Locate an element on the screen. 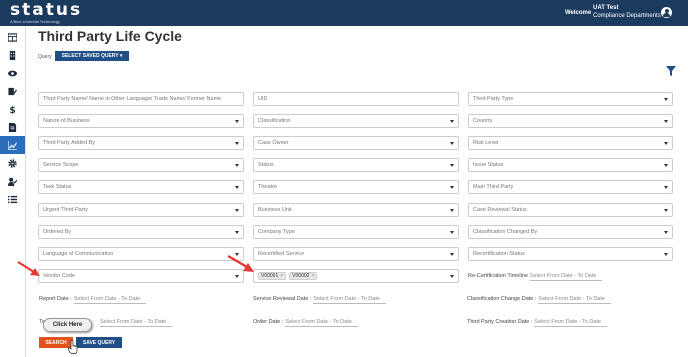 This screenshot has width=688, height=357. third-party-creation-date-input: Select From Date - To Date is located at coordinates (570, 322).